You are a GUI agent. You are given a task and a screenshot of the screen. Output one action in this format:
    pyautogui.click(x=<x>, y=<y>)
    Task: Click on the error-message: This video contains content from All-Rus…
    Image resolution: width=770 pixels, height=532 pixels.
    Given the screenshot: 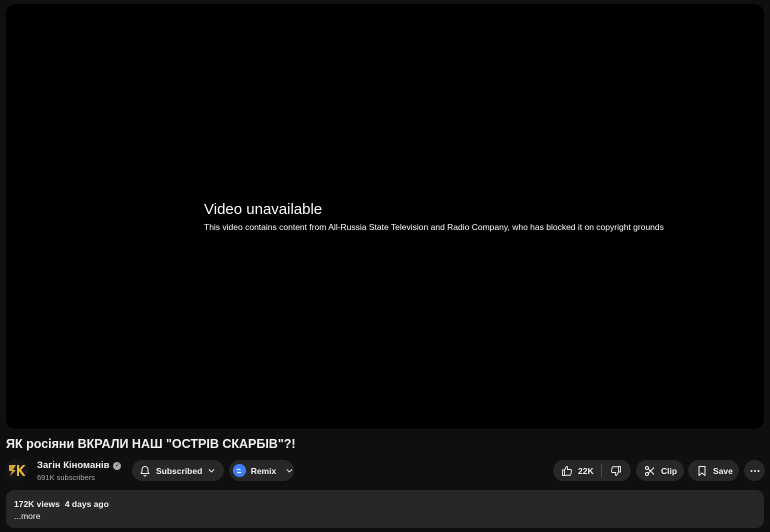 What is the action you would take?
    pyautogui.click(x=434, y=227)
    